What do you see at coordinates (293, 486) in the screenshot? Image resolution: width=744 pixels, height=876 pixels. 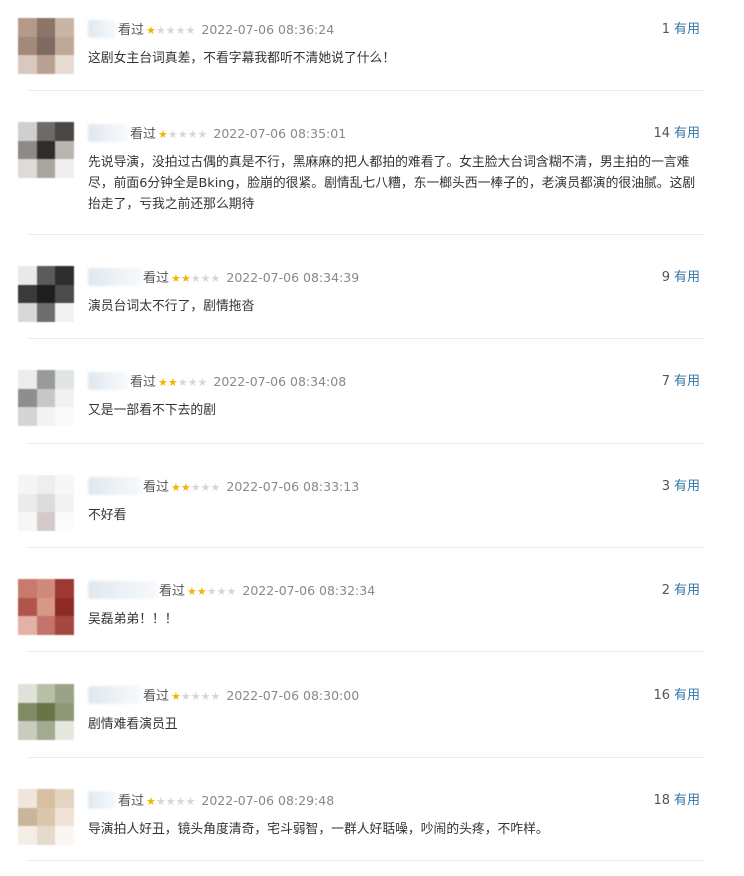 I see `comment-time: 2022-07-06 08:33:13` at bounding box center [293, 486].